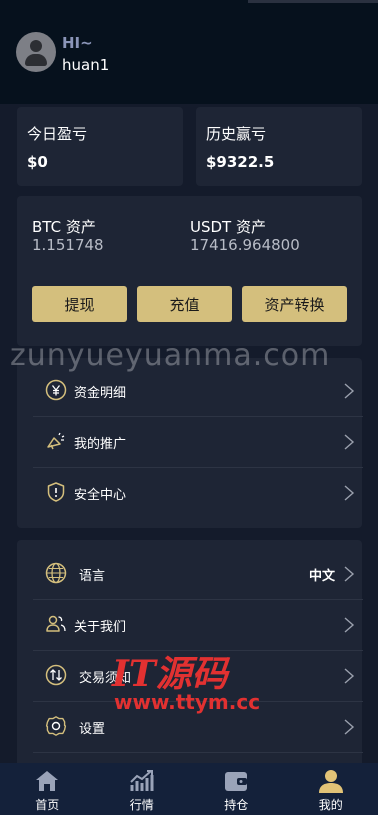  Describe the element at coordinates (279, 146) in the screenshot. I see `history-pnl-card: 历史赢亏 $9322.5` at that location.